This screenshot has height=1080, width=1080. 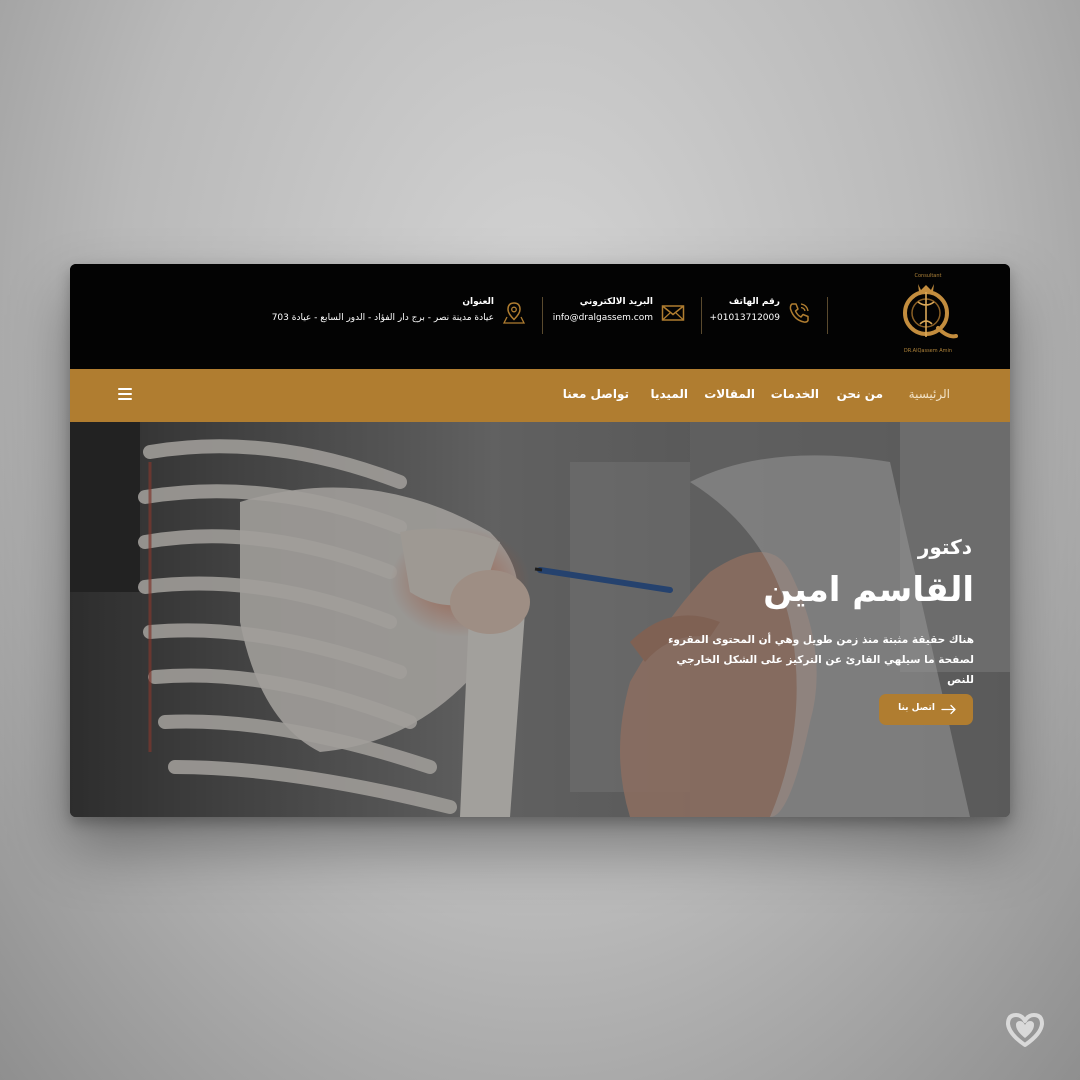 I want to click on phone-value: 01013712009+, so click(x=744, y=318).